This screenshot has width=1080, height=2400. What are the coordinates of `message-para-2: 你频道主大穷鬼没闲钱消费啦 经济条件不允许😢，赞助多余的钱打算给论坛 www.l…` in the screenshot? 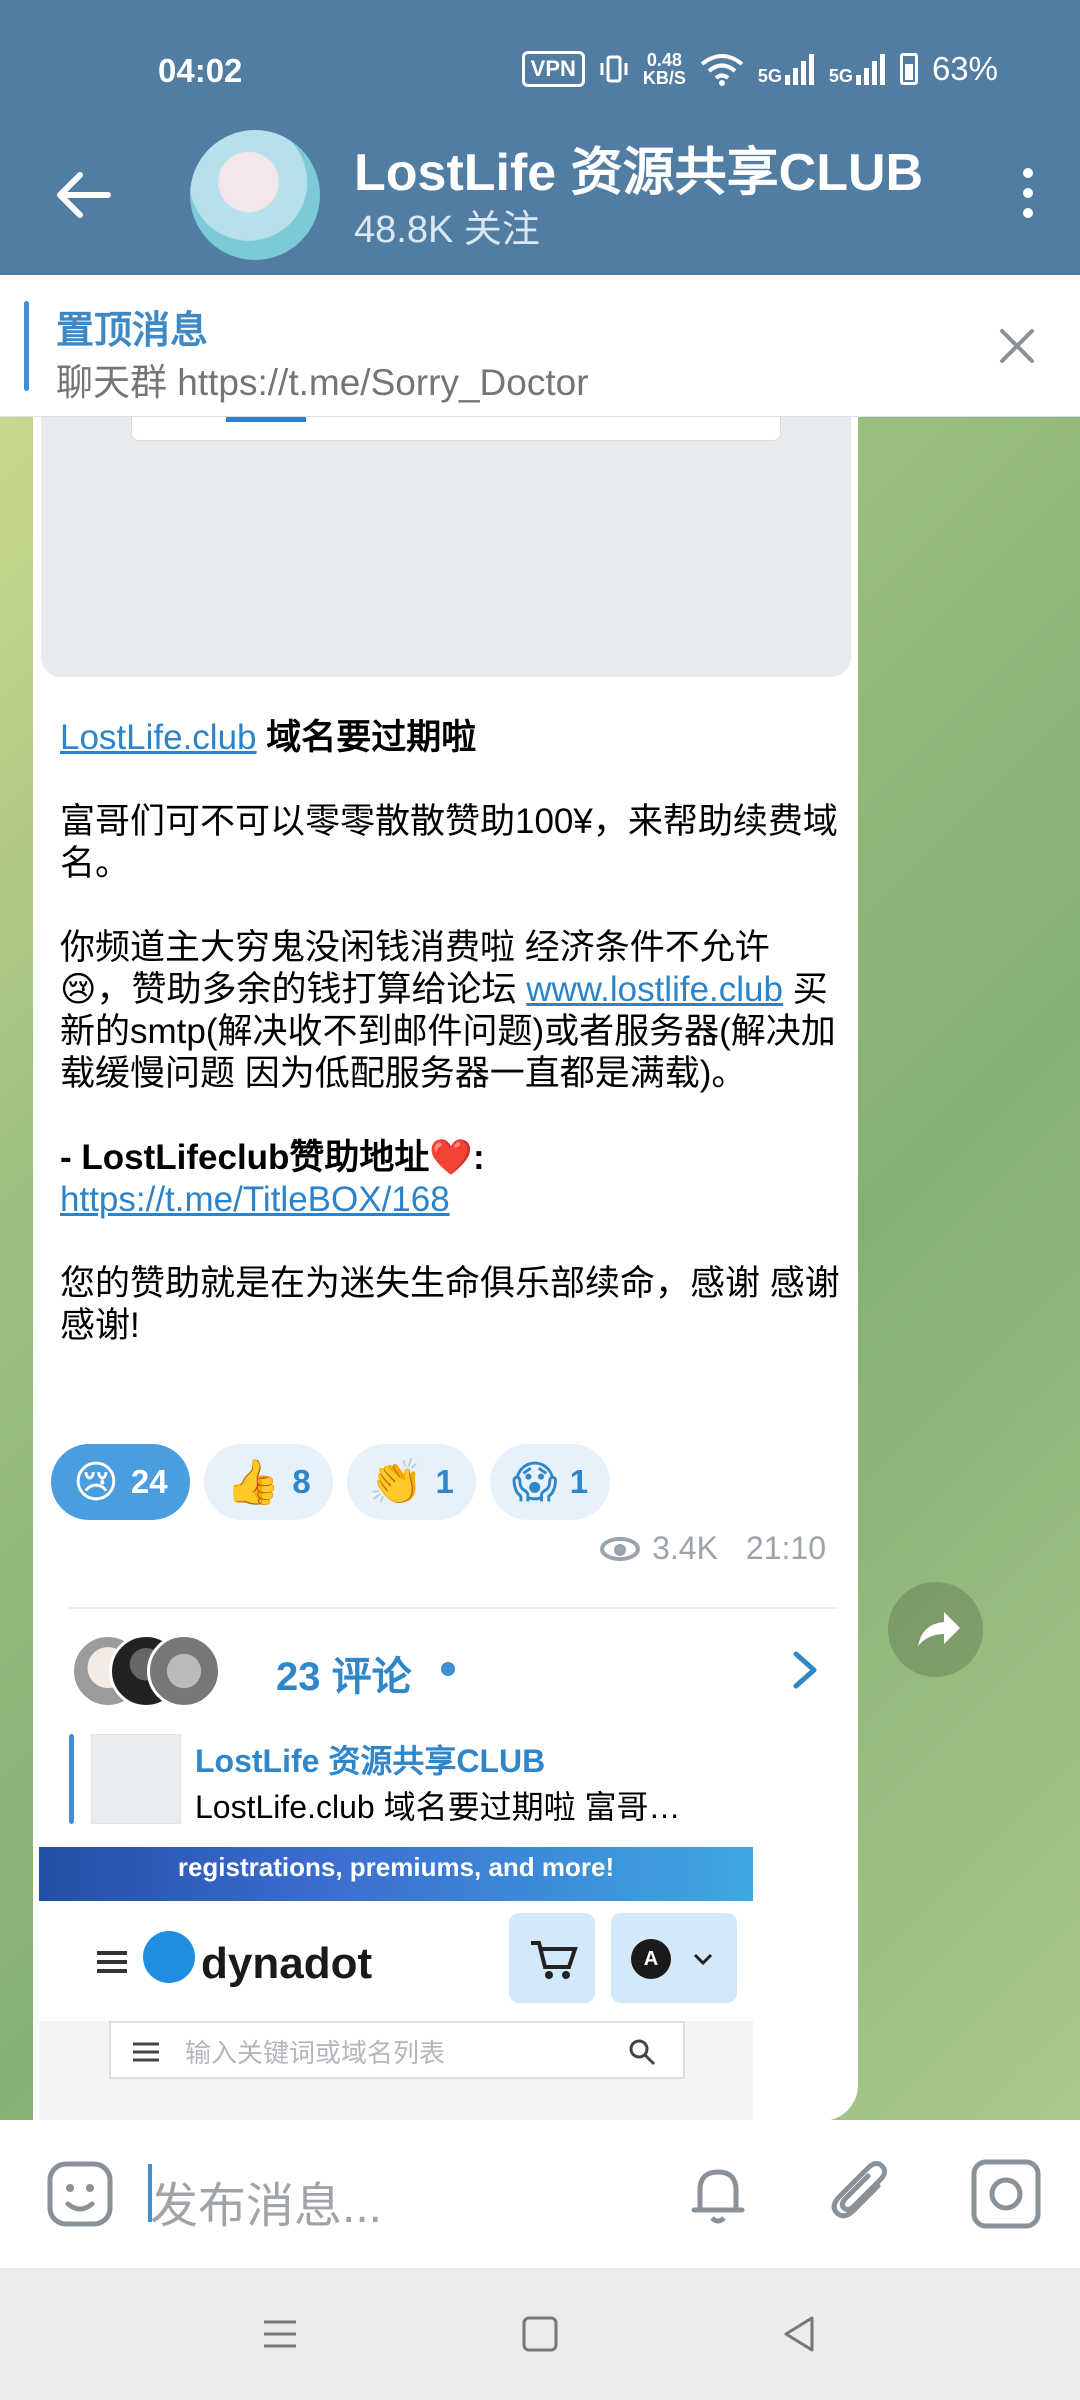 It's located at (450, 1011).